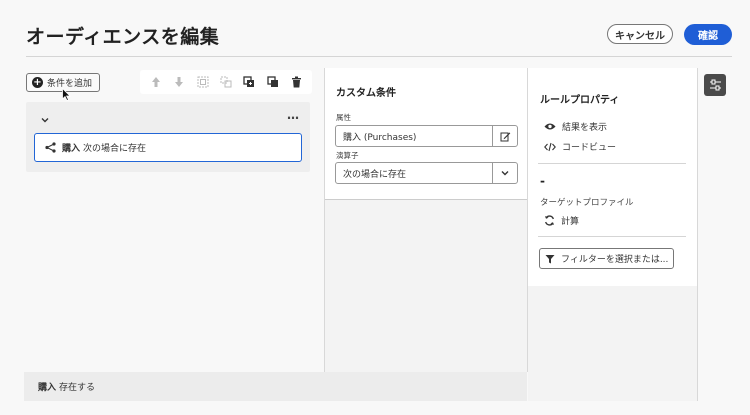  What do you see at coordinates (612, 343) in the screenshot?
I see `rule-properties-empty-area` at bounding box center [612, 343].